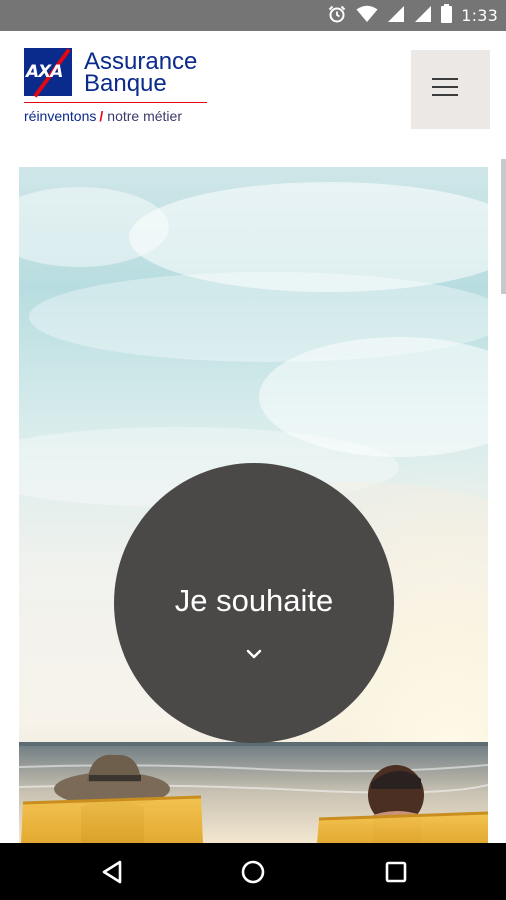  I want to click on status-time: 1:33, so click(479, 15).